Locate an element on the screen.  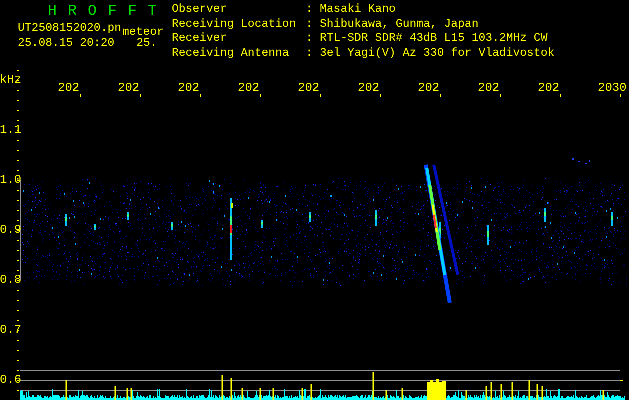
field-value: 3el Yagi(V) Az 330 for Vladivostok is located at coordinates (437, 55).